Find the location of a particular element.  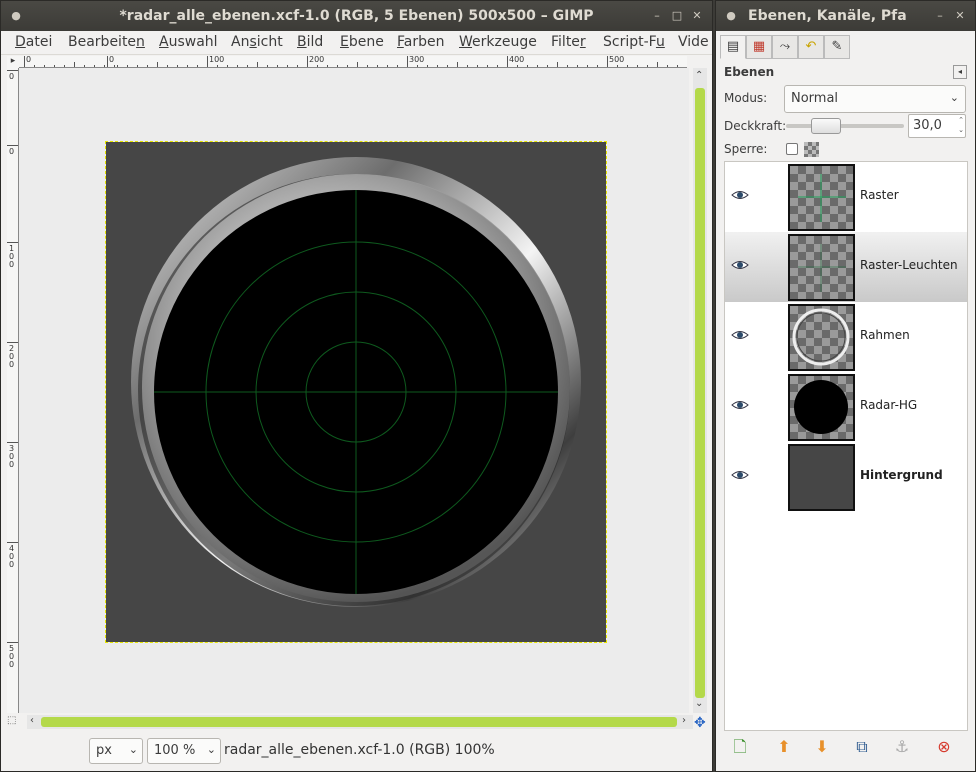

dock-tabs: ▤ ▦ ⤳ ↶ ✎ is located at coordinates (845, 47).